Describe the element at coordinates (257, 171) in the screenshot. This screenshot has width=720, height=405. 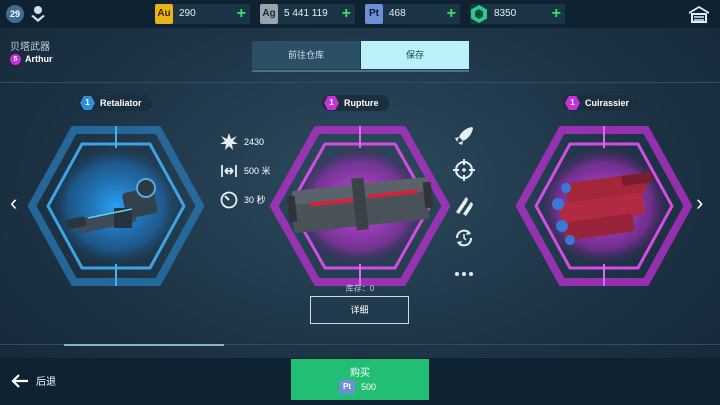
I see `range-value: 500 米` at that location.